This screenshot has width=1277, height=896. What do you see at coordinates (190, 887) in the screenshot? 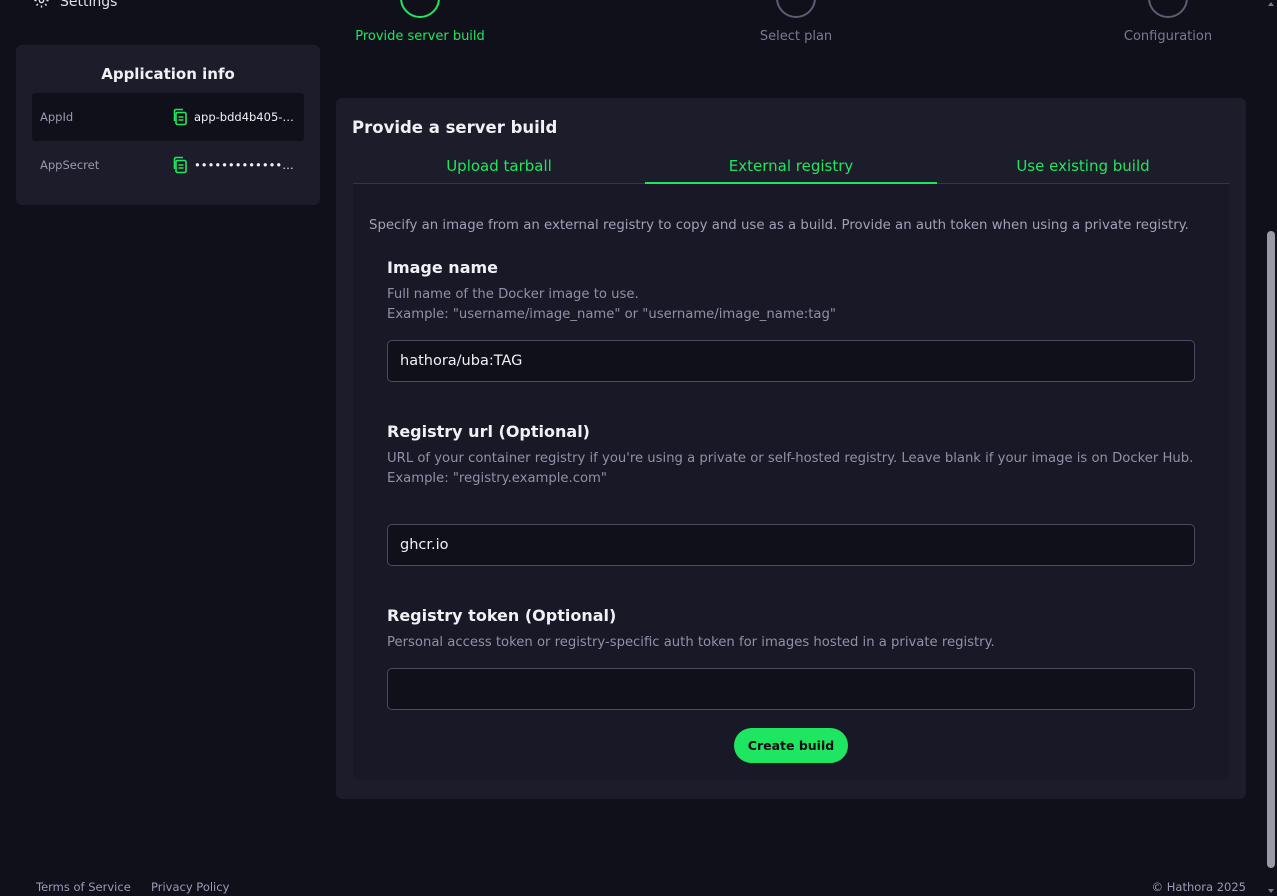
I see `privacy-policy-link: Privacy Policy` at bounding box center [190, 887].